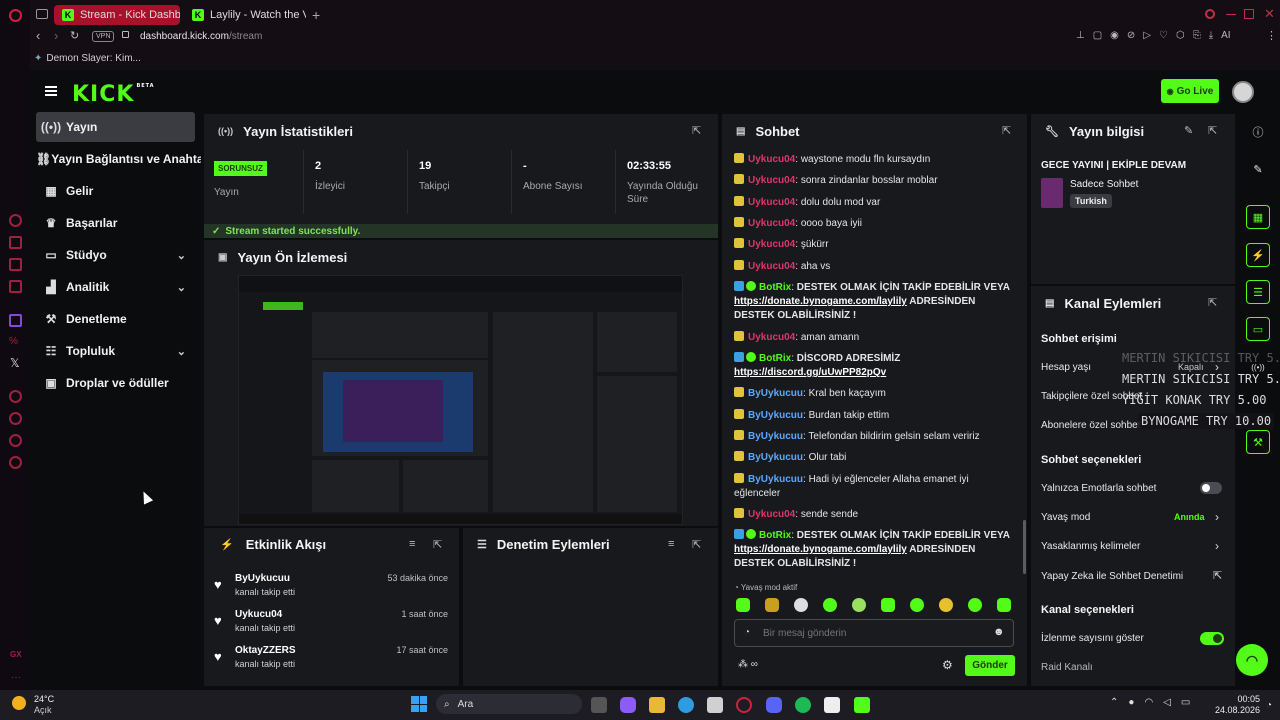 This screenshot has height=720, width=1280. Describe the element at coordinates (1066, 367) in the screenshot. I see `setting-account-age: Hesap yaşı` at that location.